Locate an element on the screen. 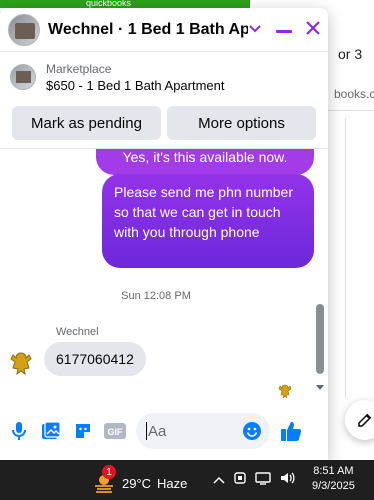 The height and width of the screenshot is (500, 374). weather-widget: 1 29°C Haze is located at coordinates (140, 479).